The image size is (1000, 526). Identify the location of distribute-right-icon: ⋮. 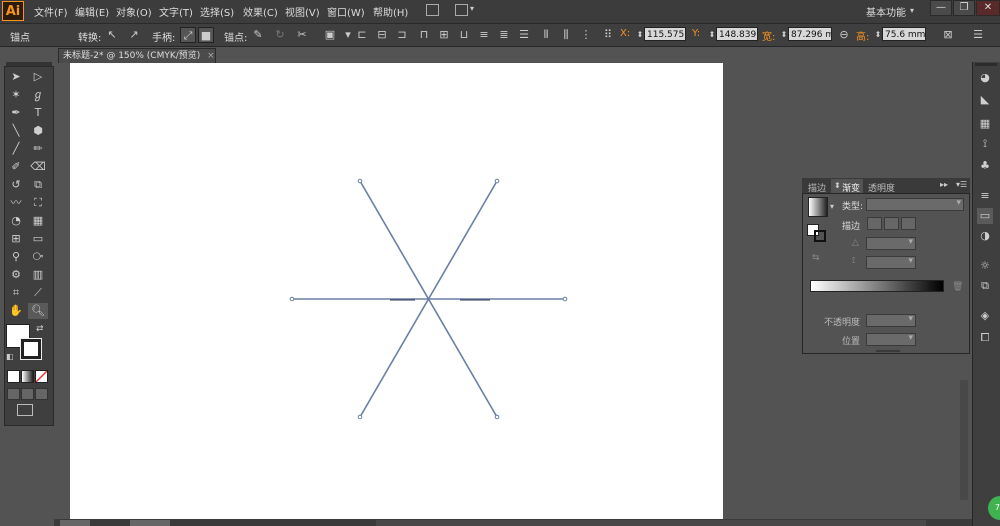
(586, 35).